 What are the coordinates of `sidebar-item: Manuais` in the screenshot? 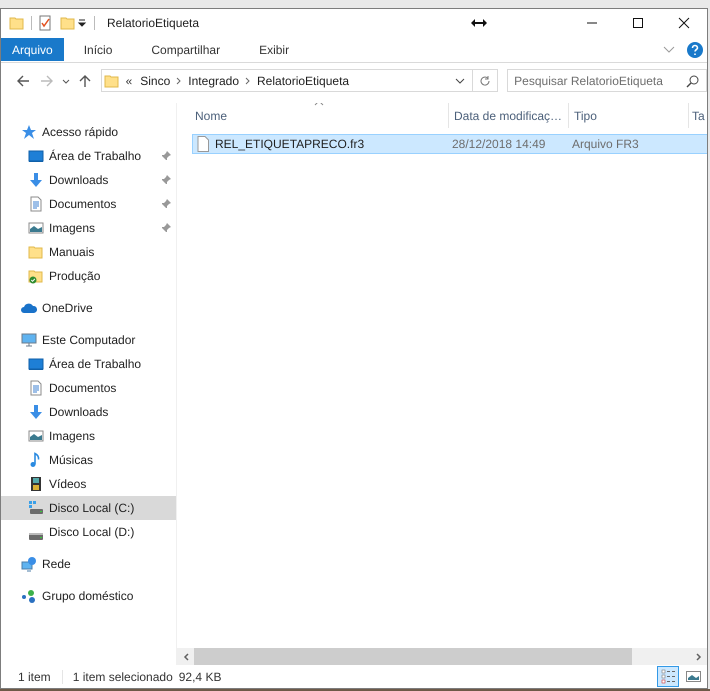 It's located at (88, 252).